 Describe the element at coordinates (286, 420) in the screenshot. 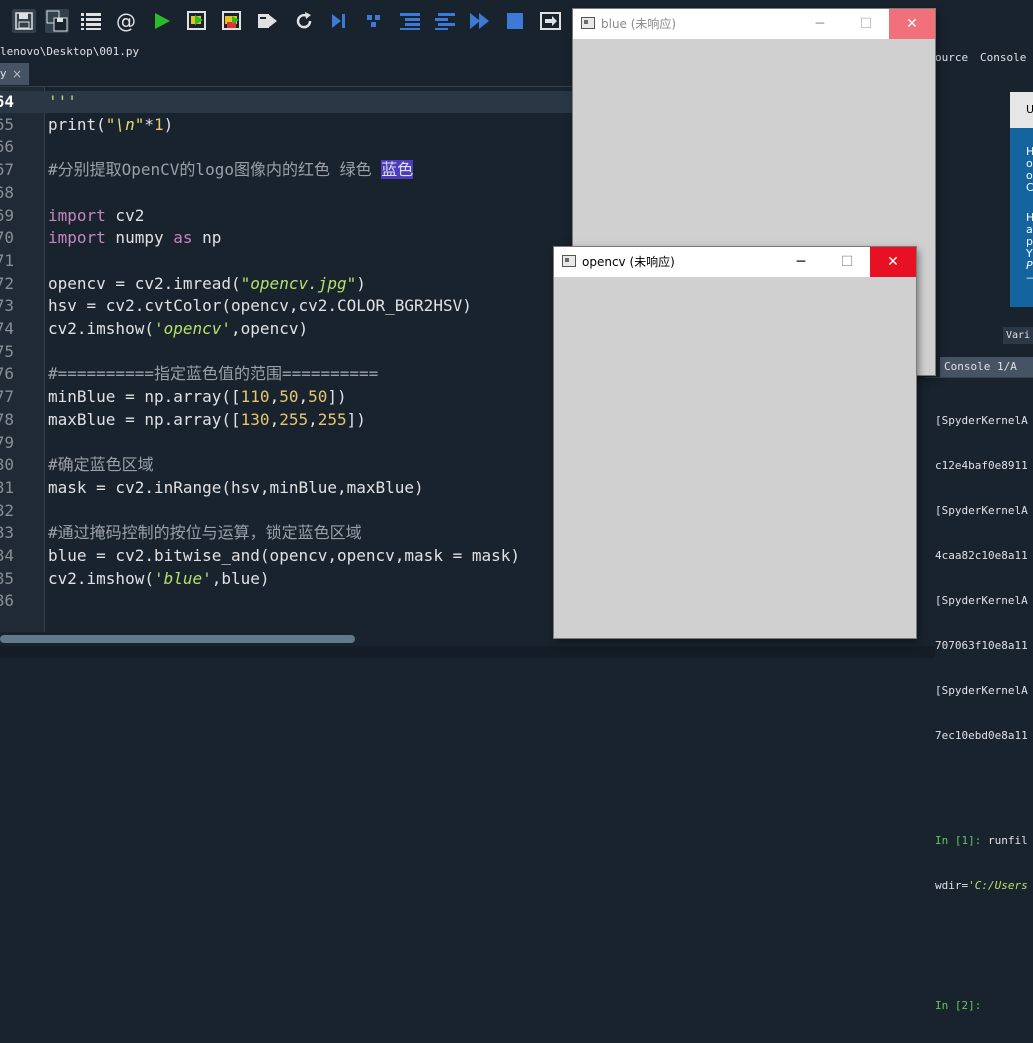

I see `code-line: 78 maxBlue = np.array([130,255,255])` at that location.